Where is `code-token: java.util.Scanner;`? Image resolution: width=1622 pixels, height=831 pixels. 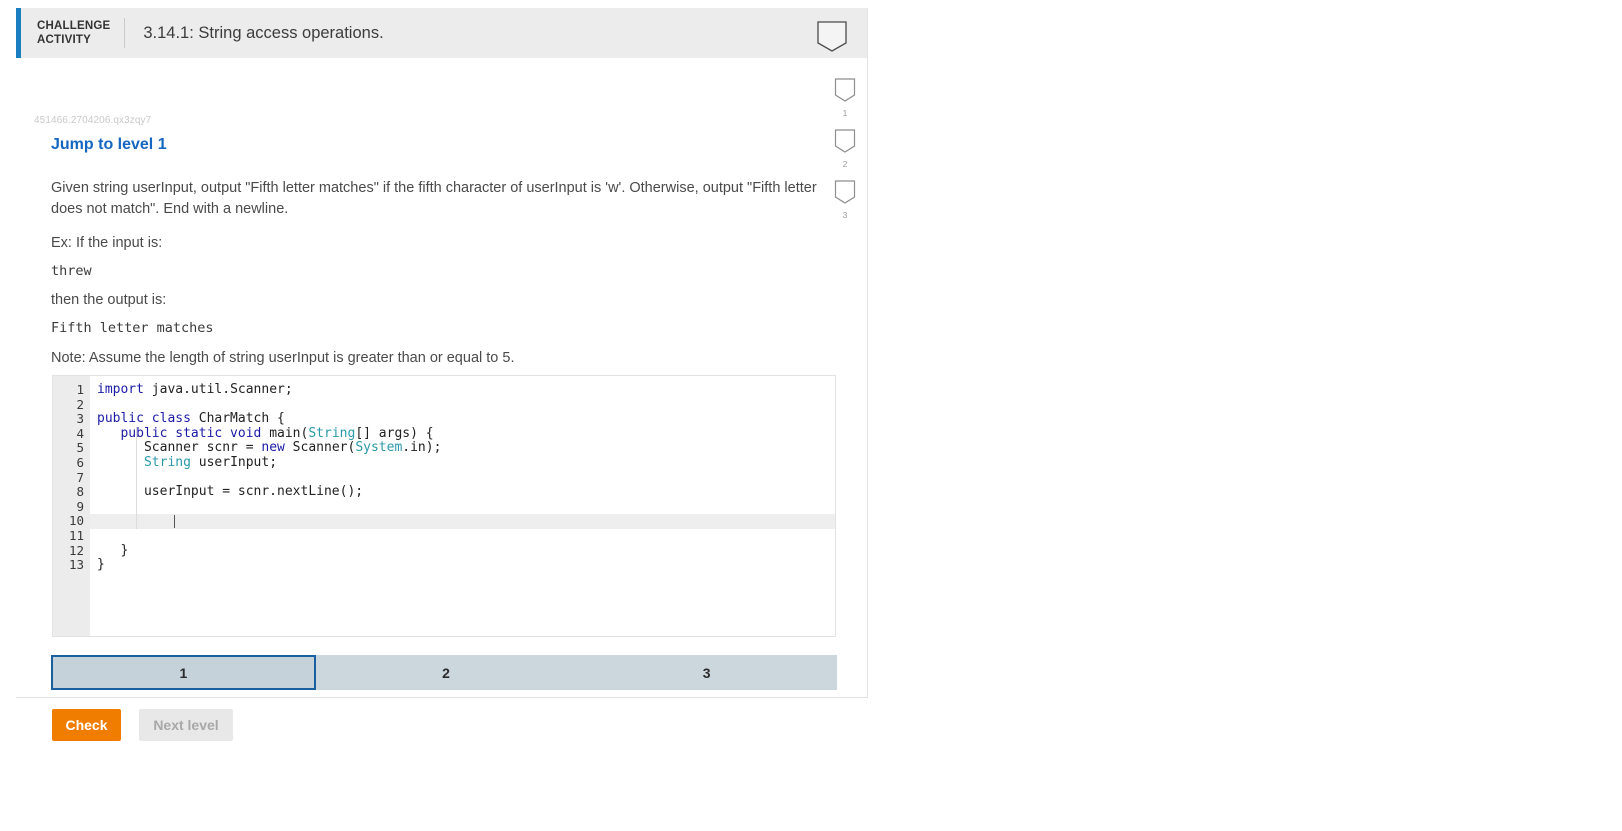
code-token: java.util.Scanner; is located at coordinates (222, 389).